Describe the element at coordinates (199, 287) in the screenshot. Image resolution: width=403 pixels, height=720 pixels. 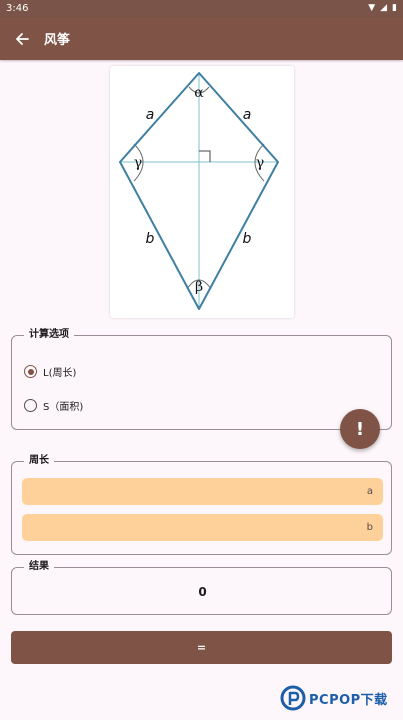
I see `beta-label: β` at that location.